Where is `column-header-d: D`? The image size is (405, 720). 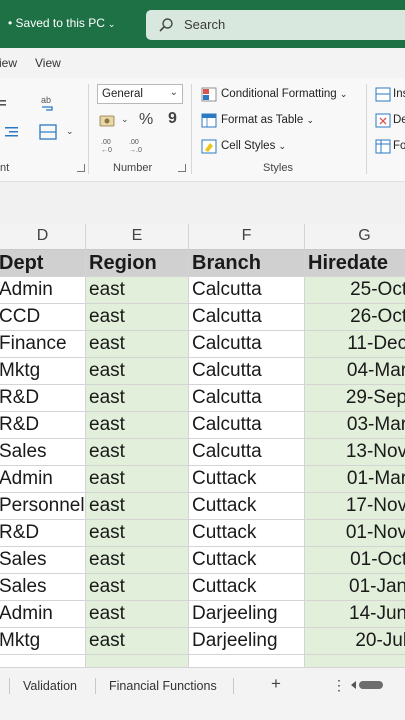
column-header-d: D is located at coordinates (43, 237).